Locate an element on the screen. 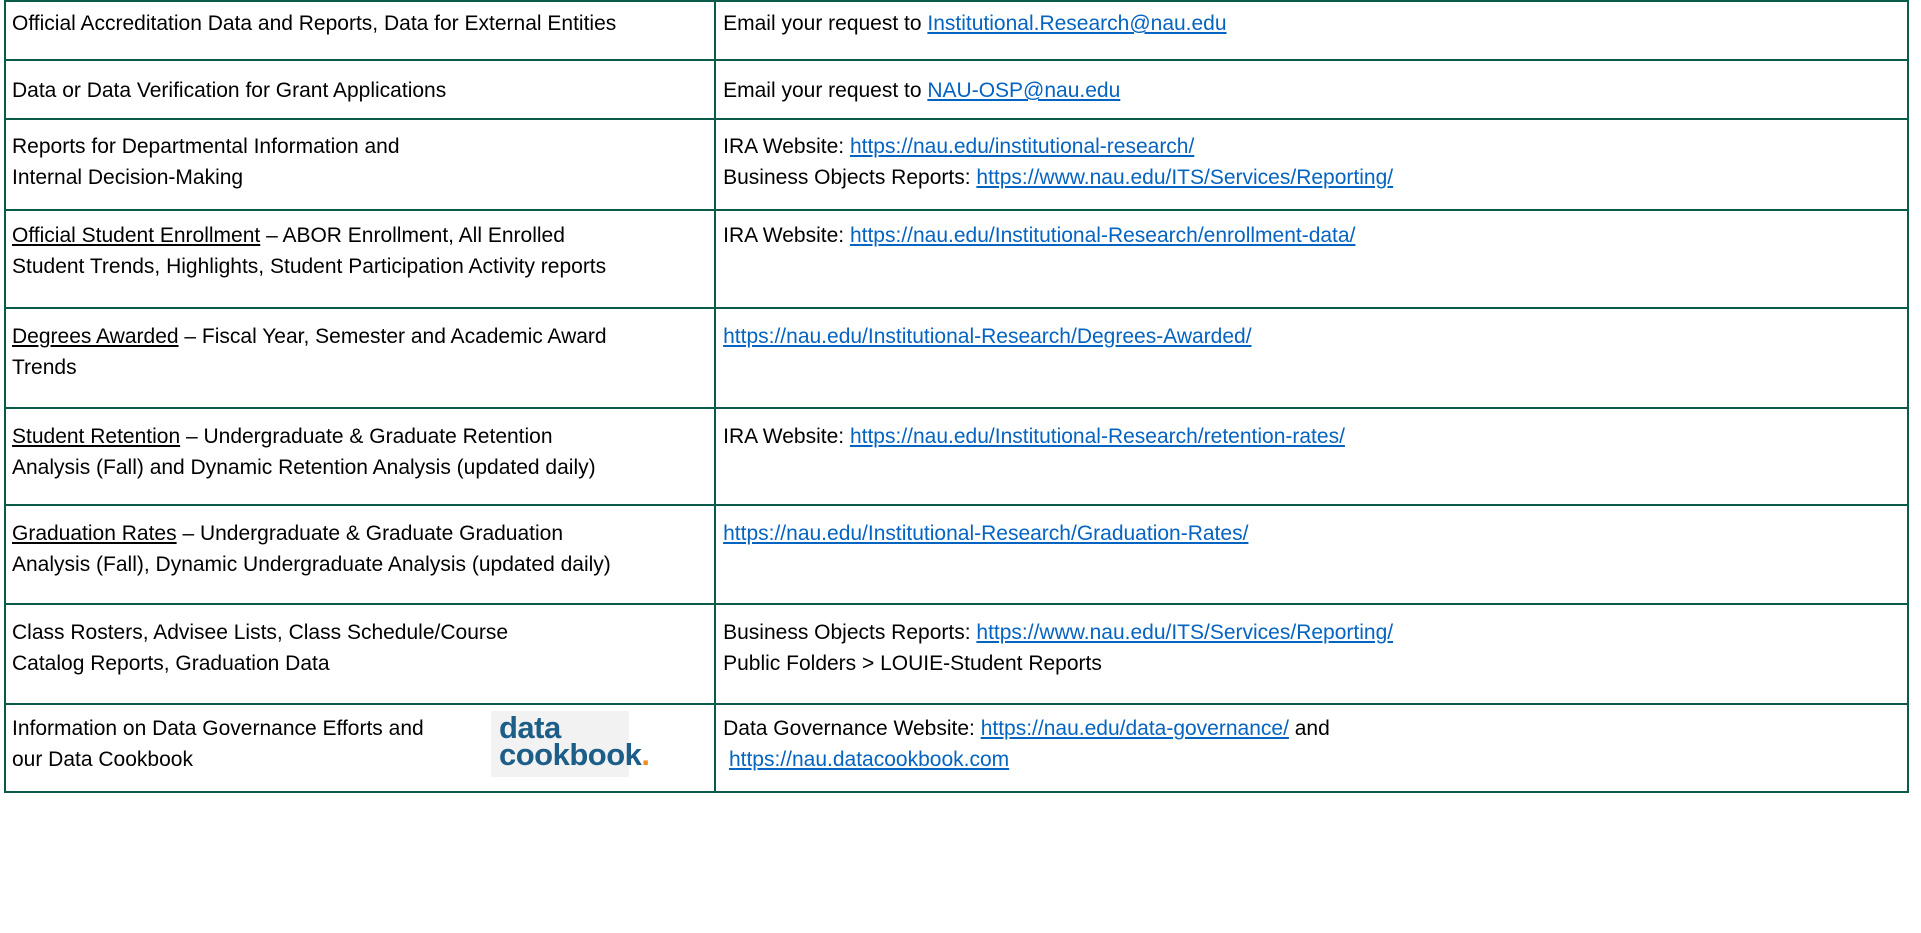 The width and height of the screenshot is (1921, 933). section-heading: Student Retention is located at coordinates (96, 436).